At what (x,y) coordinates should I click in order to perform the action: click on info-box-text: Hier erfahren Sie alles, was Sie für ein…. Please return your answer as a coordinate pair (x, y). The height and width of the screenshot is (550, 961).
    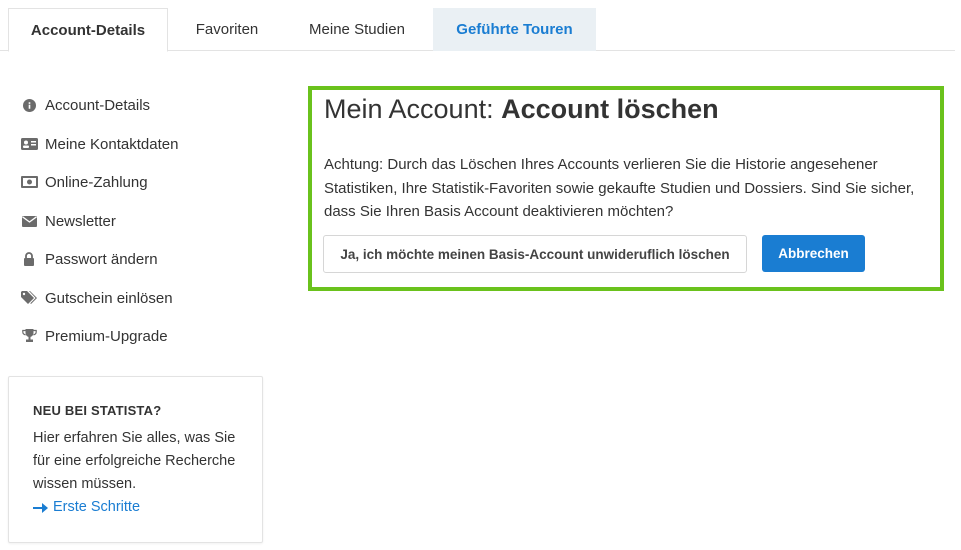
    Looking at the image, I should click on (134, 461).